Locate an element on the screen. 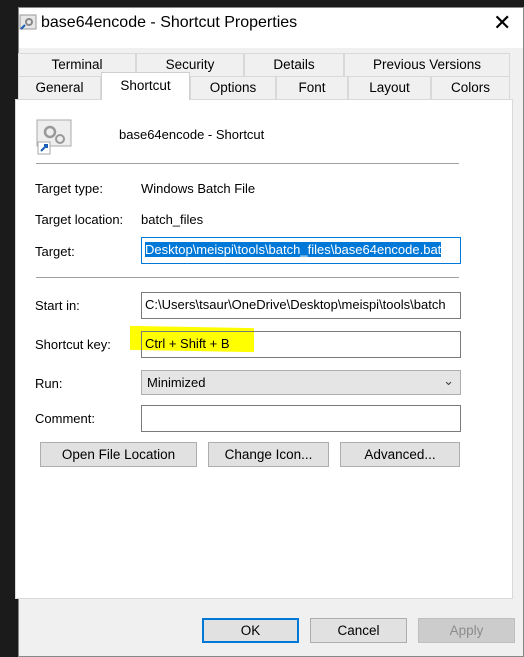 The width and height of the screenshot is (524, 657). target-type-label: Target type: is located at coordinates (69, 188).